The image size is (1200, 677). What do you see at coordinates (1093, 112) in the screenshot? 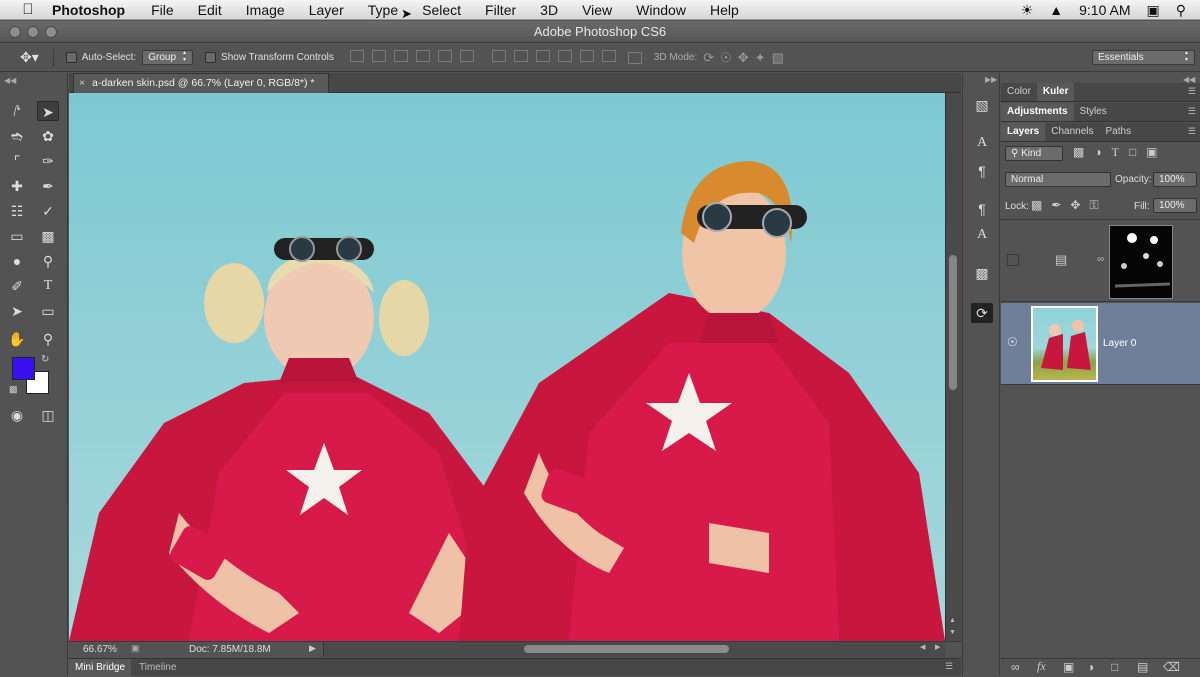
I see `styles-tab: Styles` at bounding box center [1093, 112].